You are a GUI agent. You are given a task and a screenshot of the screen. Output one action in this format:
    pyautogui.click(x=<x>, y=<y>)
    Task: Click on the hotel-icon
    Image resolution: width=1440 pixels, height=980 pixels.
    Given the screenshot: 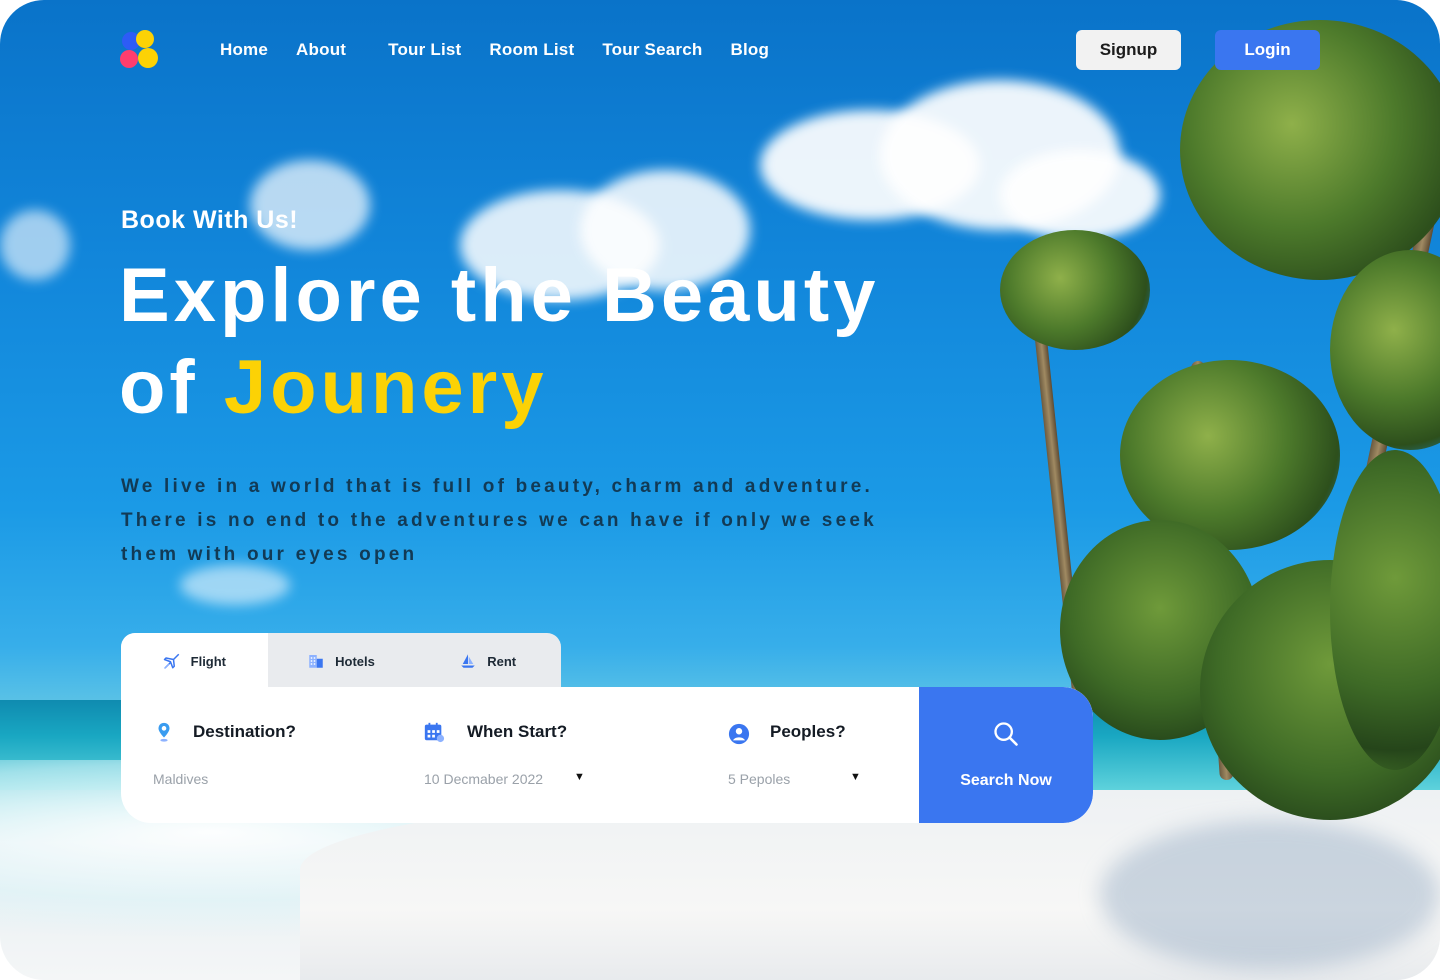 What is the action you would take?
    pyautogui.click(x=316, y=661)
    